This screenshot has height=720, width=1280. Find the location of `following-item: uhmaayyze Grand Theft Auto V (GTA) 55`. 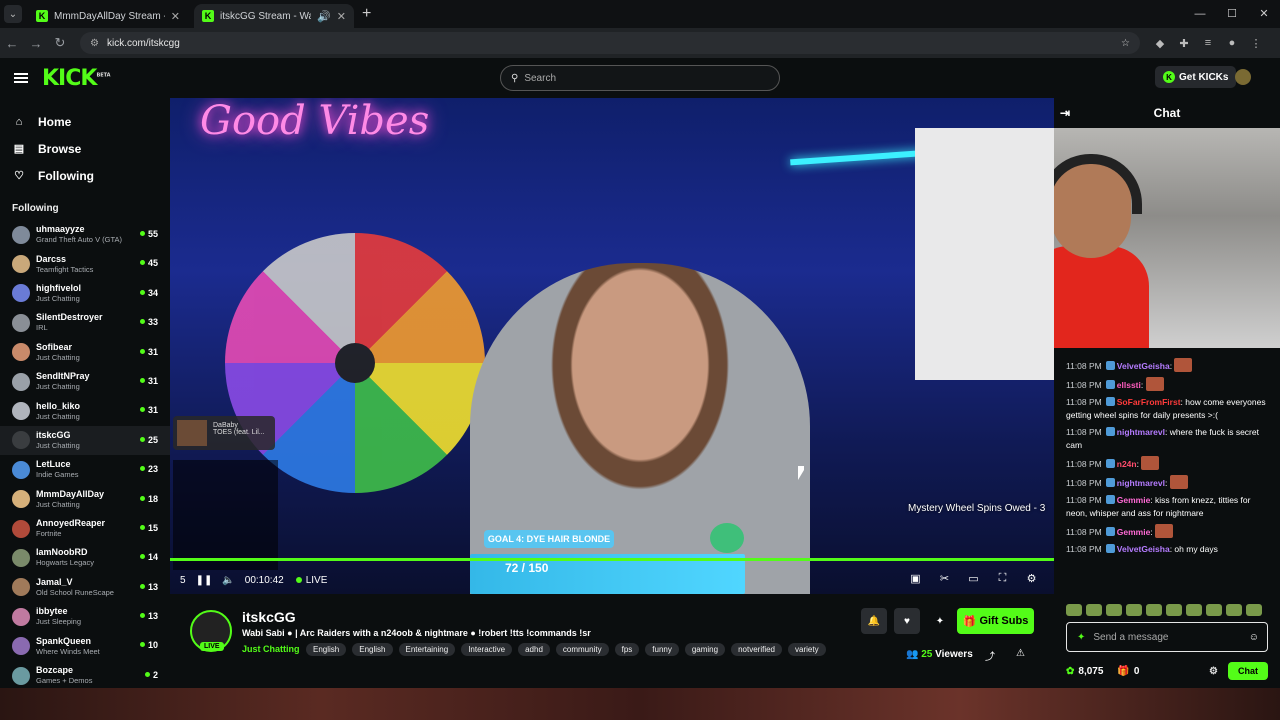

following-item: uhmaayyze Grand Theft Auto V (GTA) 55 is located at coordinates (85, 234).